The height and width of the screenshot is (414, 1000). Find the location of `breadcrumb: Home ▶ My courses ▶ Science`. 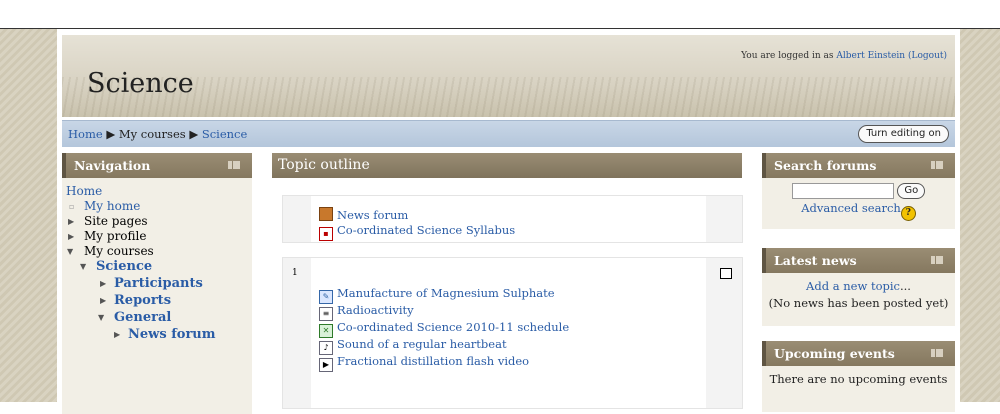

breadcrumb: Home ▶ My courses ▶ Science is located at coordinates (157, 134).